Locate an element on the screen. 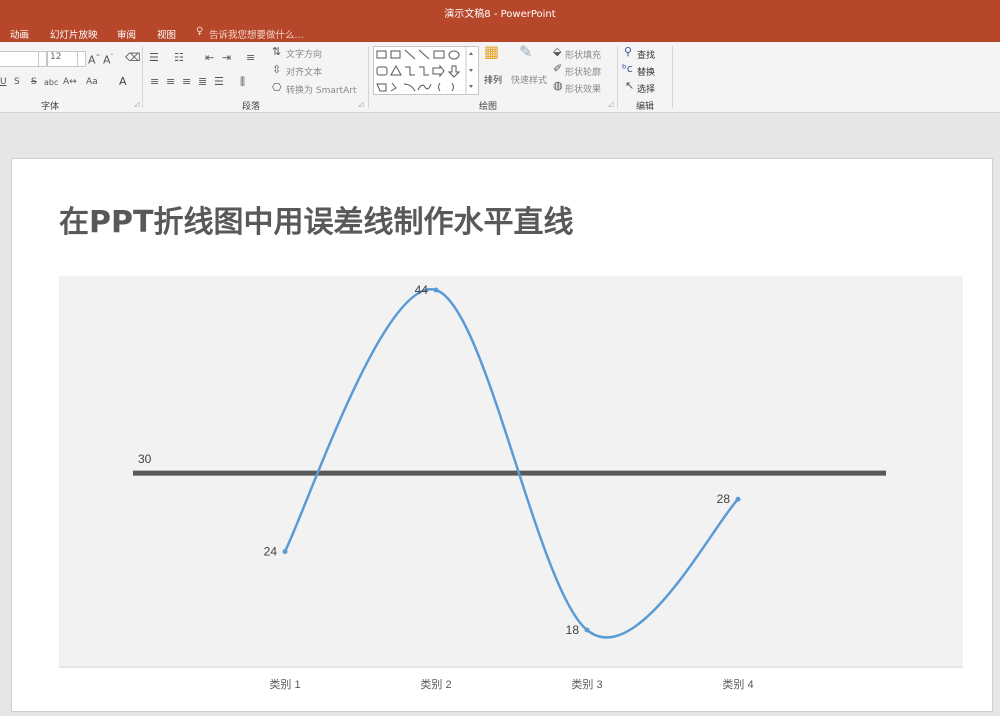 The width and height of the screenshot is (1000, 716). reference-line-label: 30 is located at coordinates (145, 459).